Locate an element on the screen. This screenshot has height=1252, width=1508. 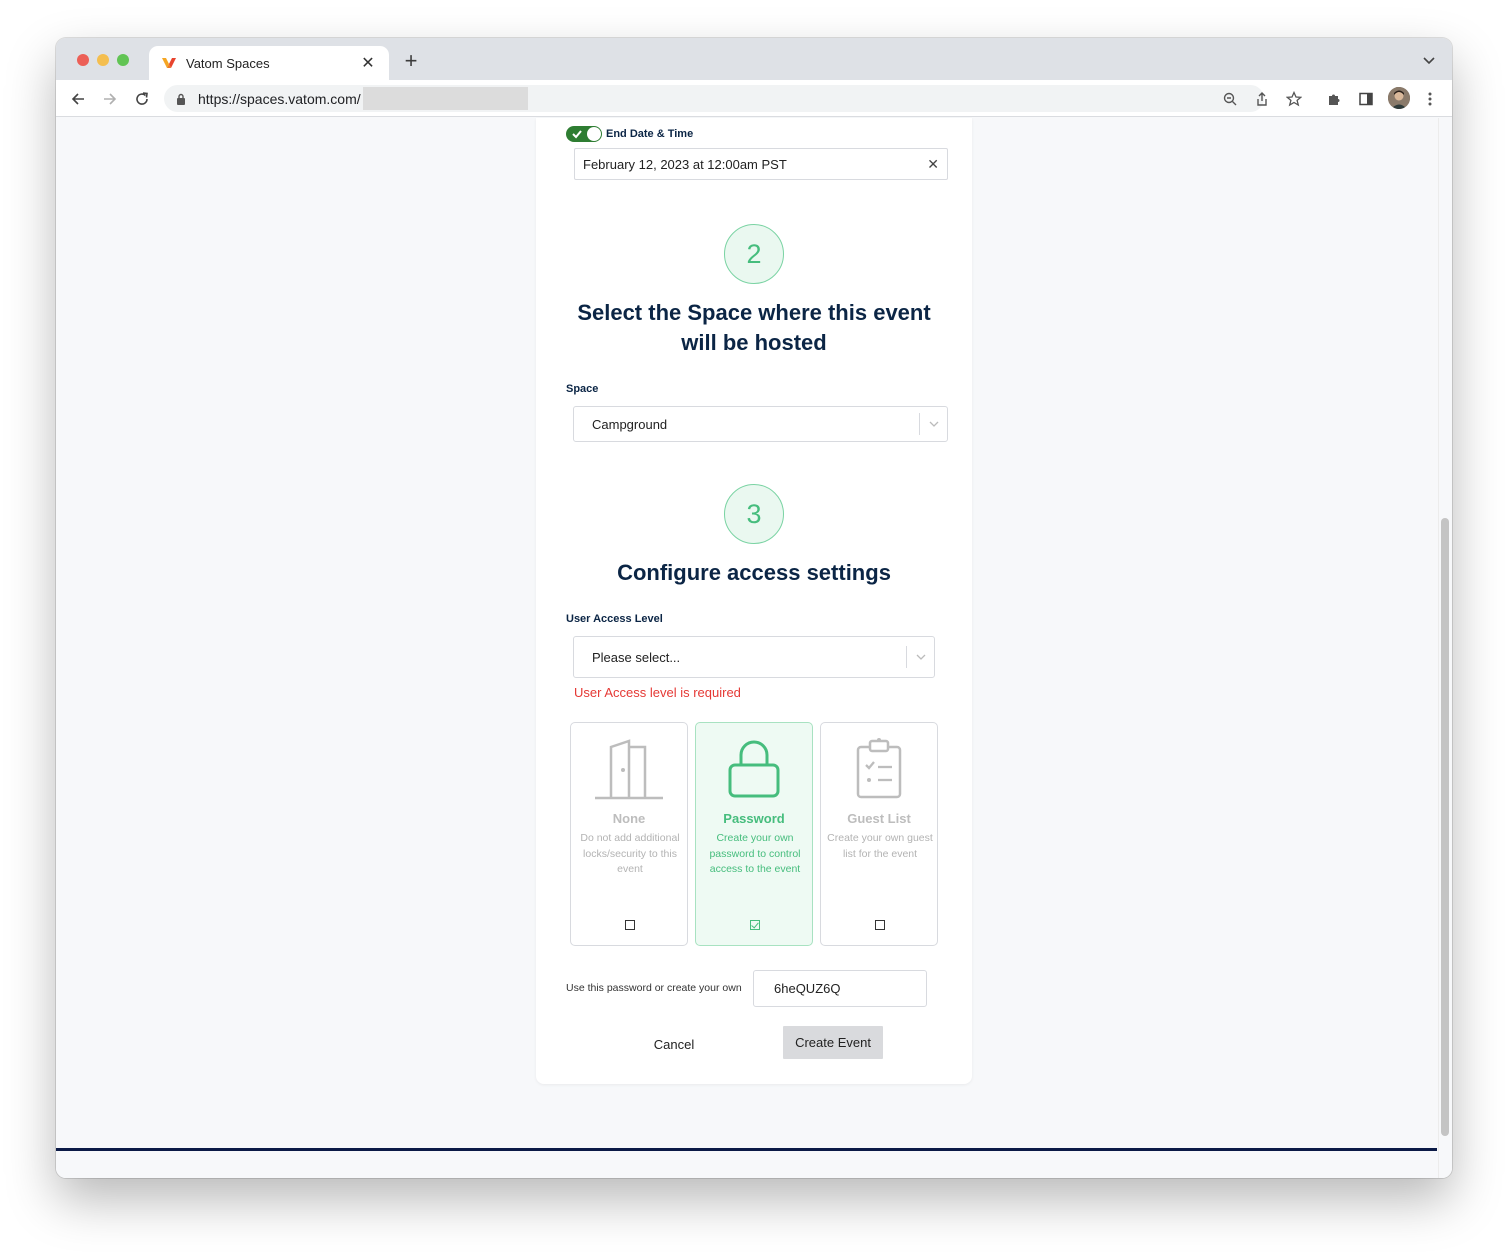
user-access-label: User Access Level is located at coordinates (614, 619).